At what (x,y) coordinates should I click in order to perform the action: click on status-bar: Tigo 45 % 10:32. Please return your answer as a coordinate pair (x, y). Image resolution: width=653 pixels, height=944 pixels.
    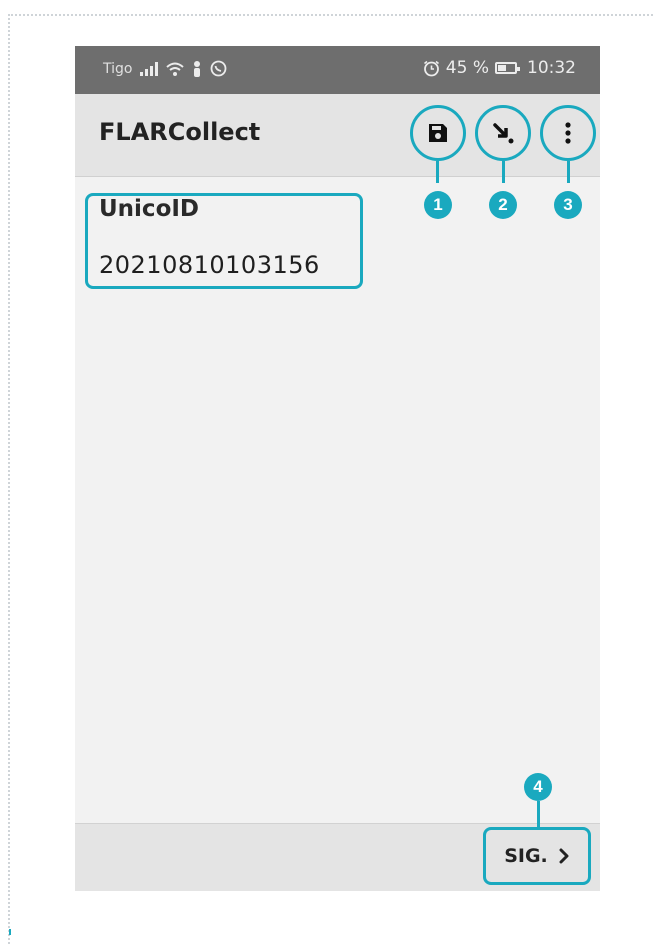
    Looking at the image, I should click on (337, 70).